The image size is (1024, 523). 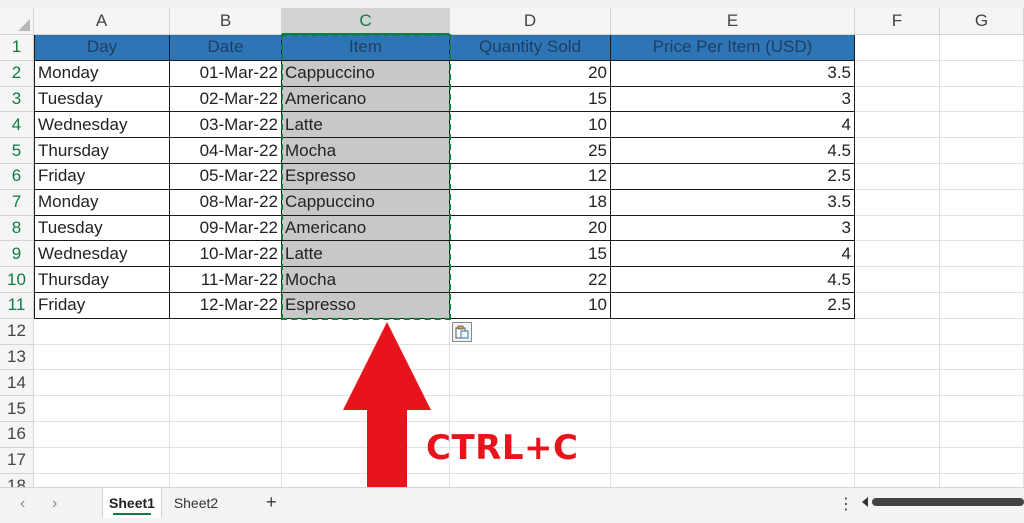 What do you see at coordinates (17, 383) in the screenshot?
I see `row-header-14: 14` at bounding box center [17, 383].